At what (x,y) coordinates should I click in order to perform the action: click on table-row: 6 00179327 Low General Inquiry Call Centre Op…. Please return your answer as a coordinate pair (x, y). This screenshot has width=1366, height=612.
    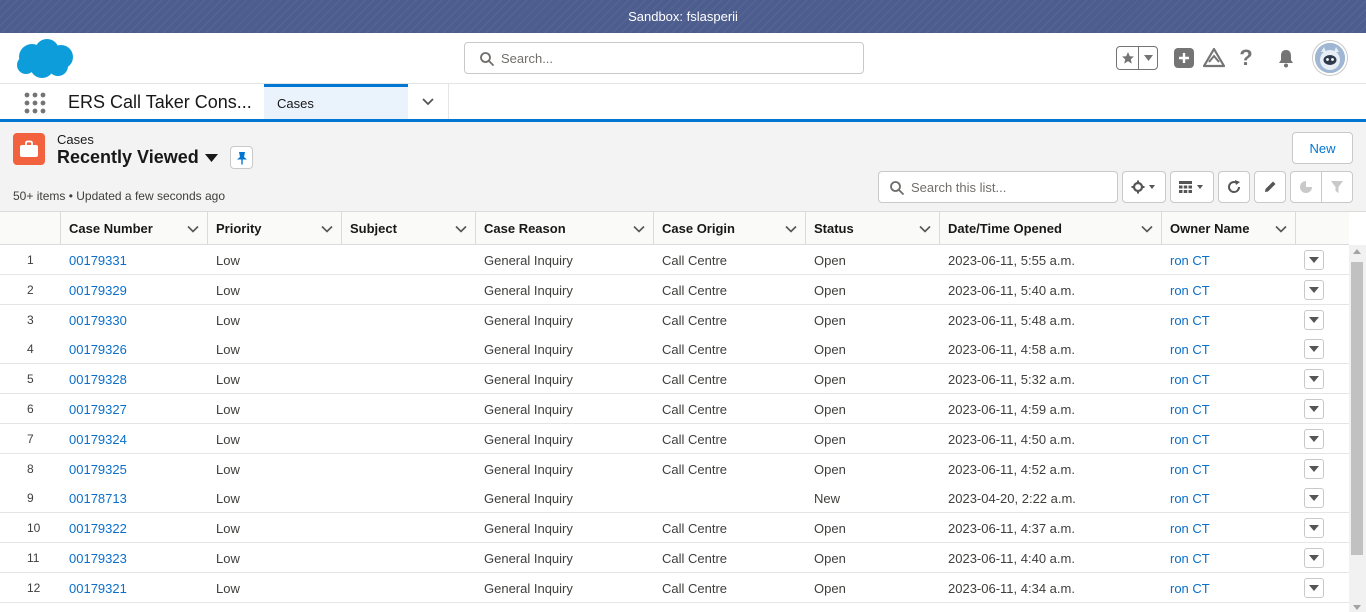
    Looking at the image, I should click on (674, 409).